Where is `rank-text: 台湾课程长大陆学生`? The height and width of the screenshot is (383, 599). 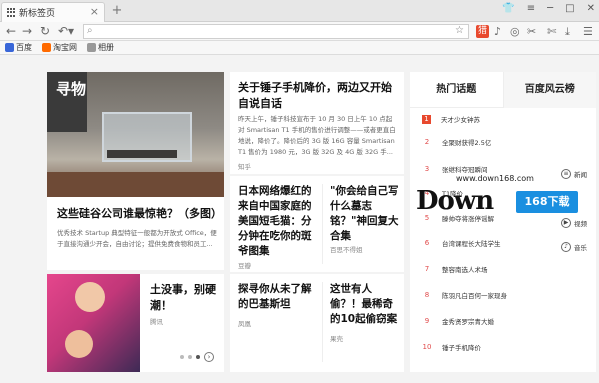
rank-text: 台湾课程长大陆学生 is located at coordinates (471, 244).